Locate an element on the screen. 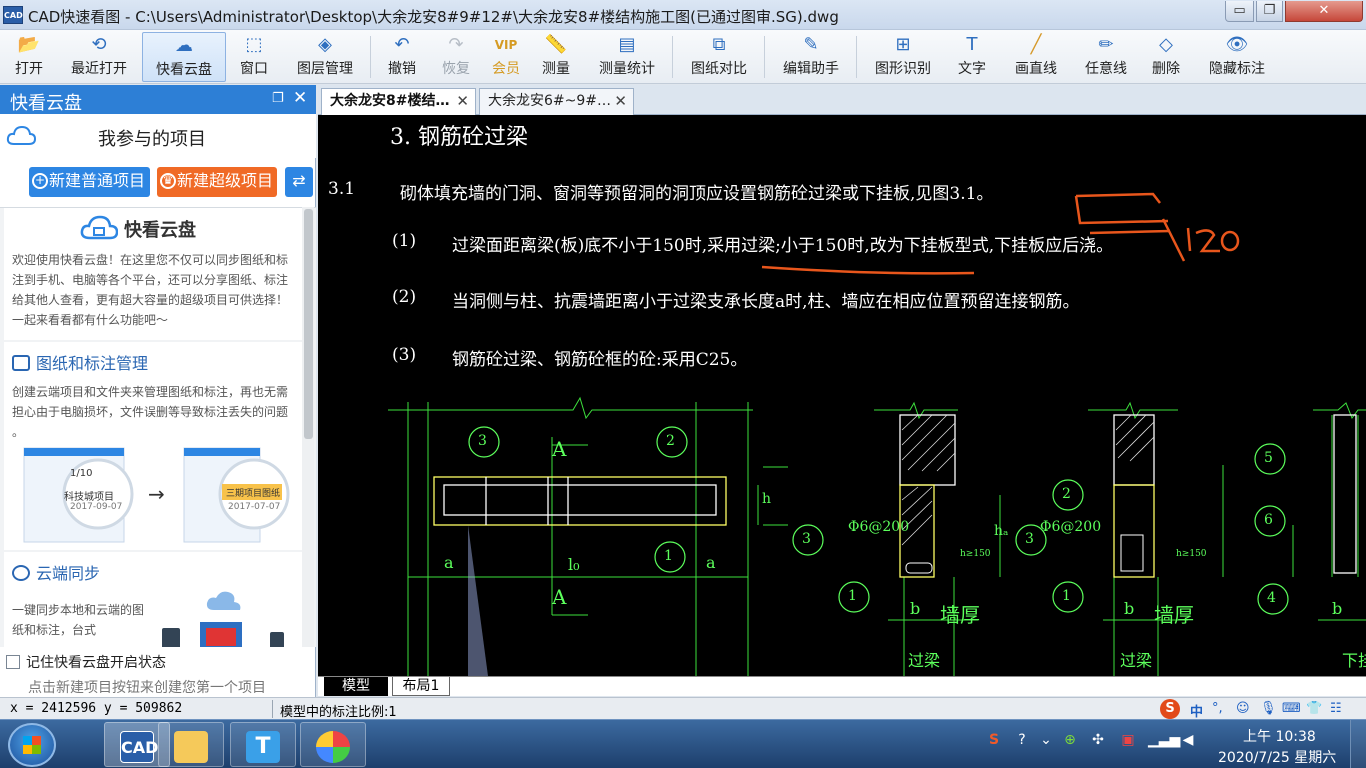 Image resolution: width=1366 pixels, height=768 pixels. delete-button: ◇ 删除 is located at coordinates (1166, 57).